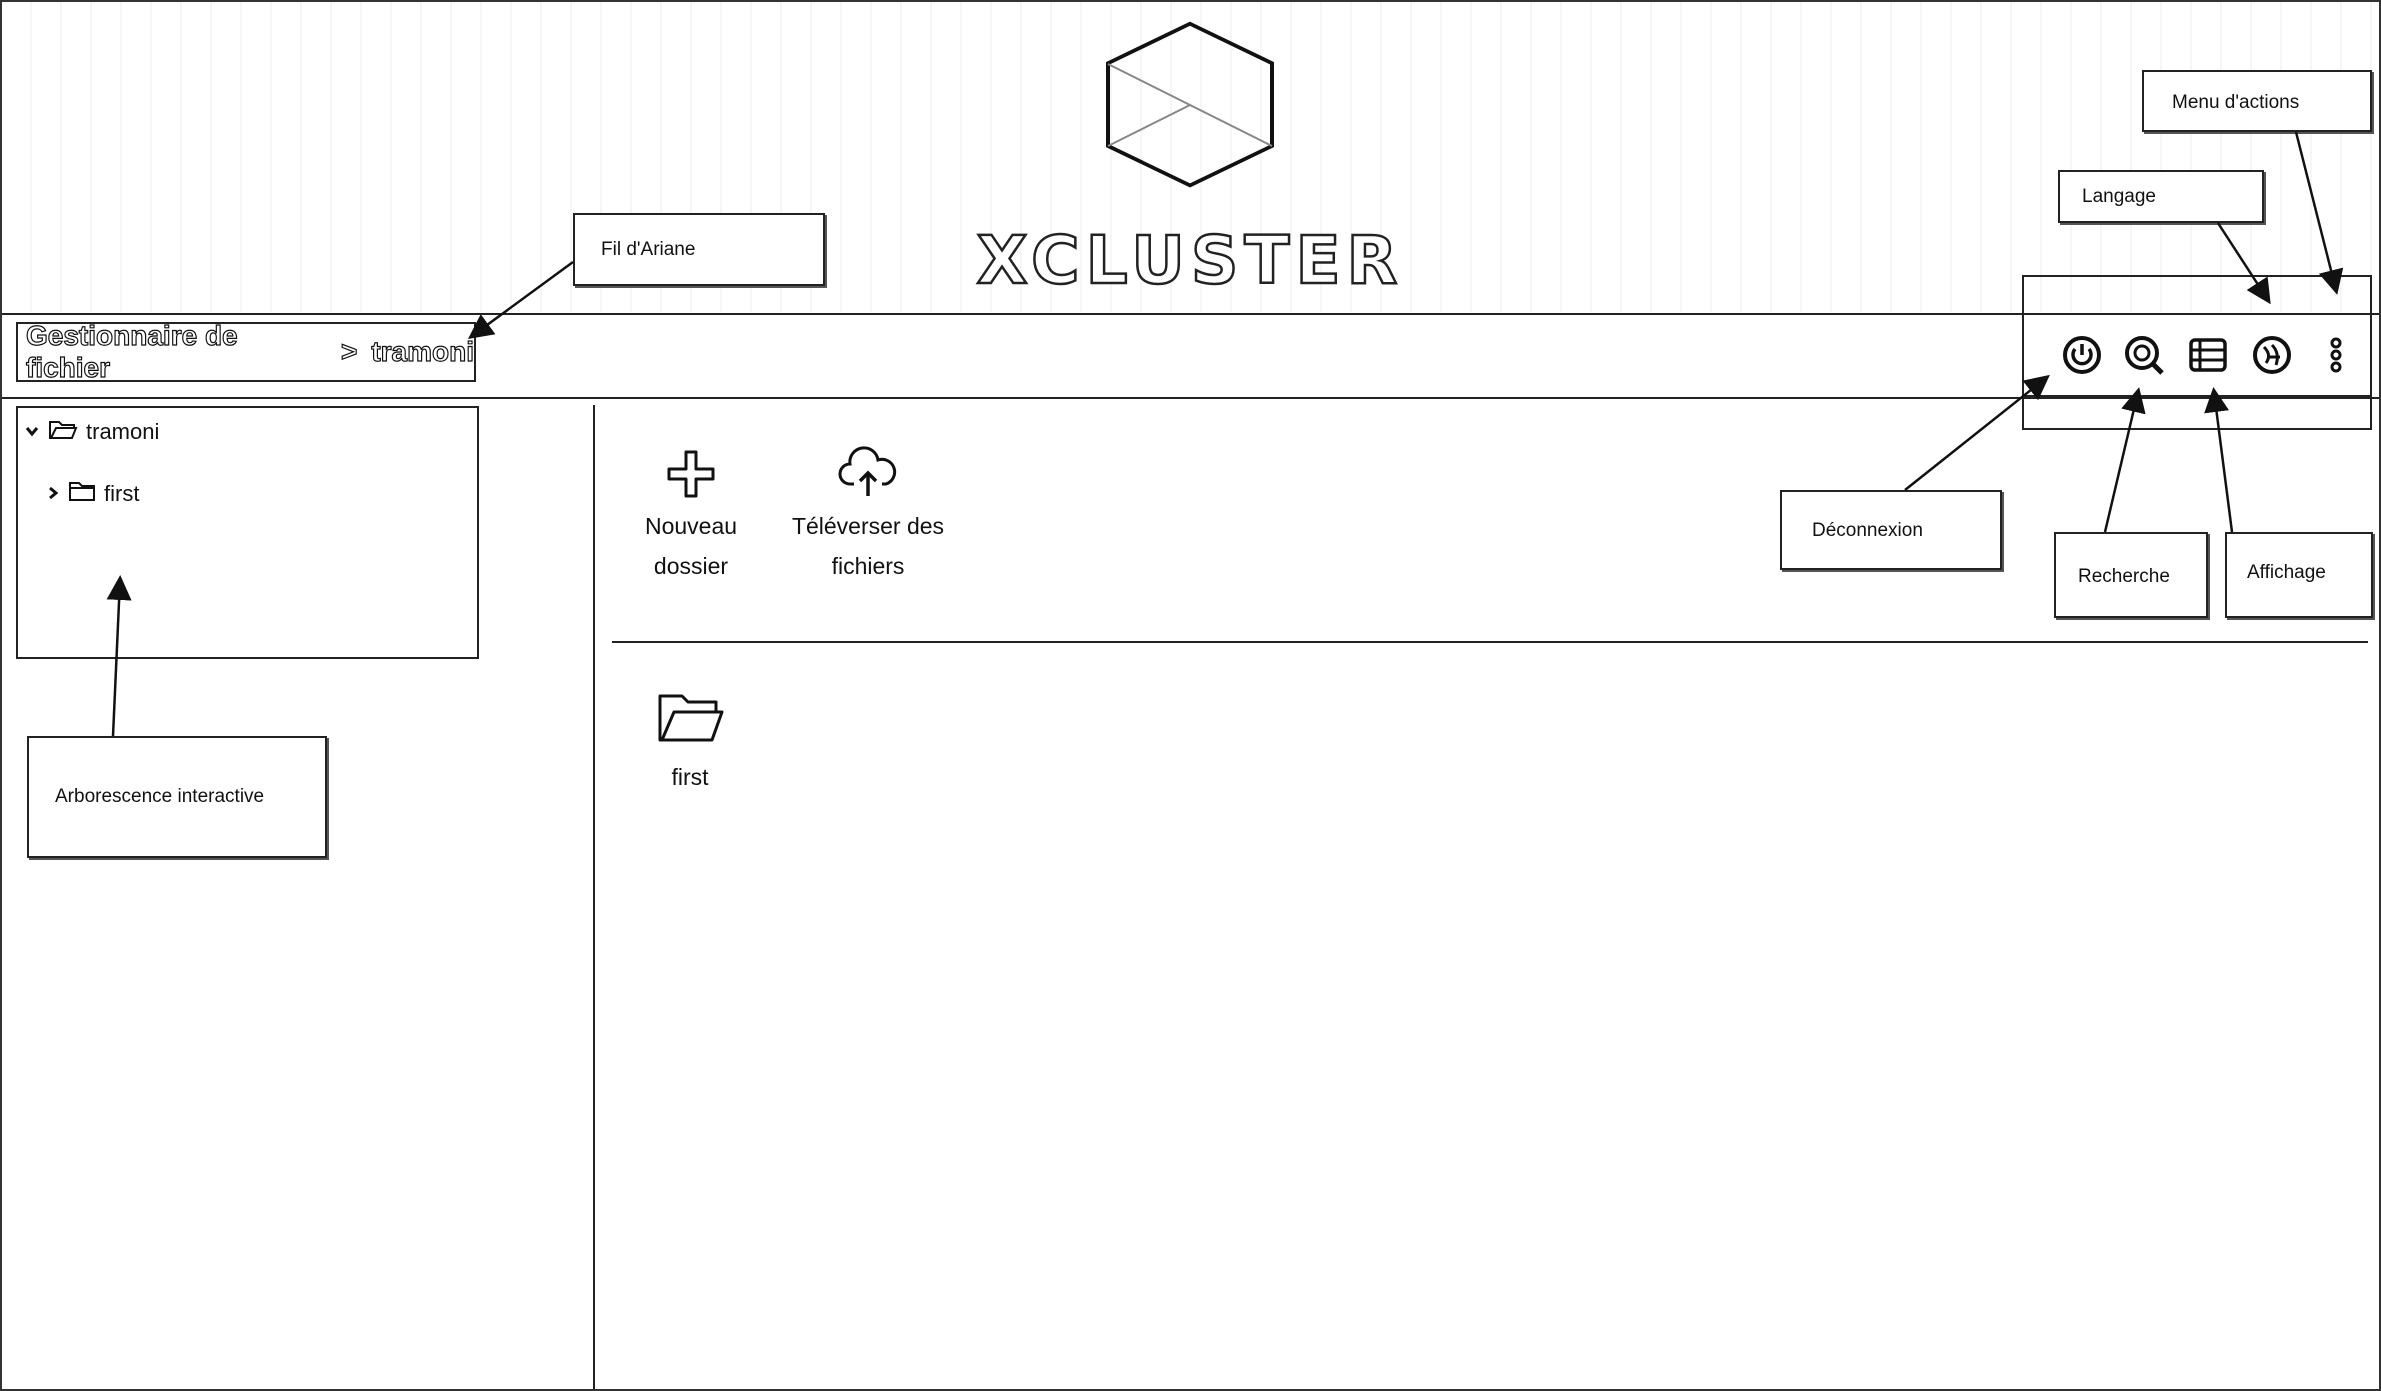  Describe the element at coordinates (868, 566) in the screenshot. I see `upload-label-2: fichiers` at that location.